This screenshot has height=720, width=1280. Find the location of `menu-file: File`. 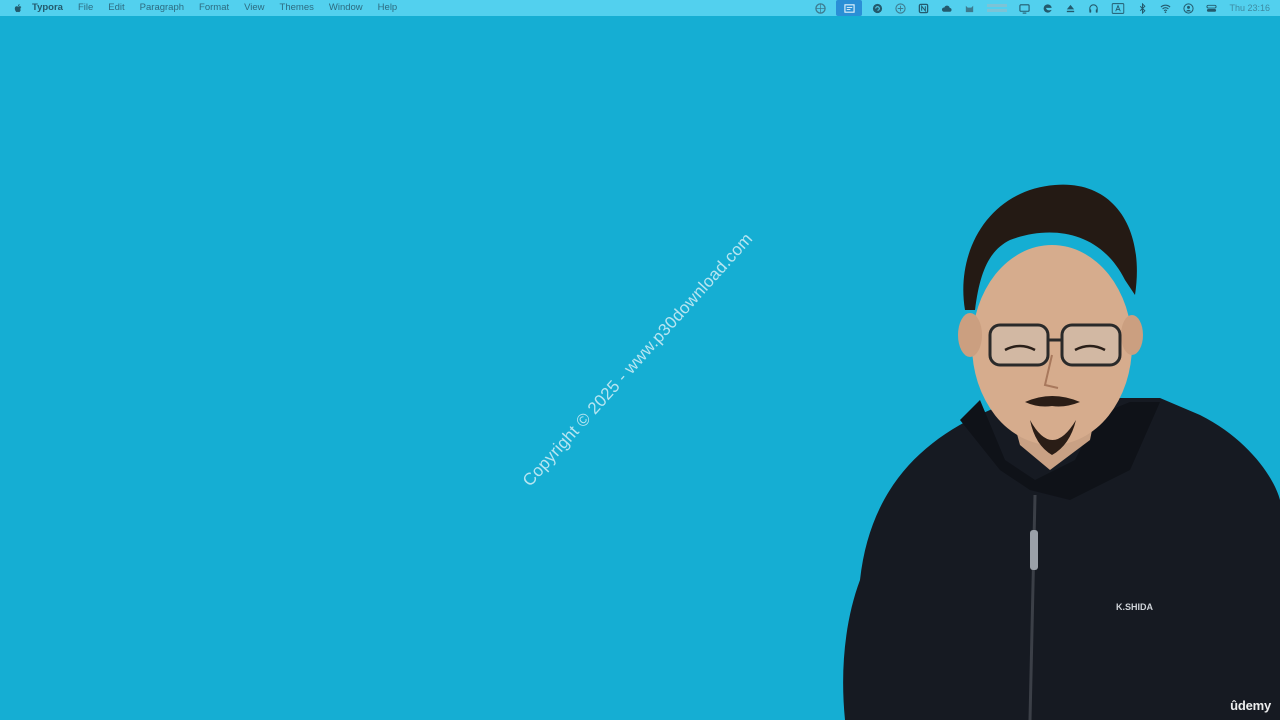

menu-file: File is located at coordinates (85, 8).